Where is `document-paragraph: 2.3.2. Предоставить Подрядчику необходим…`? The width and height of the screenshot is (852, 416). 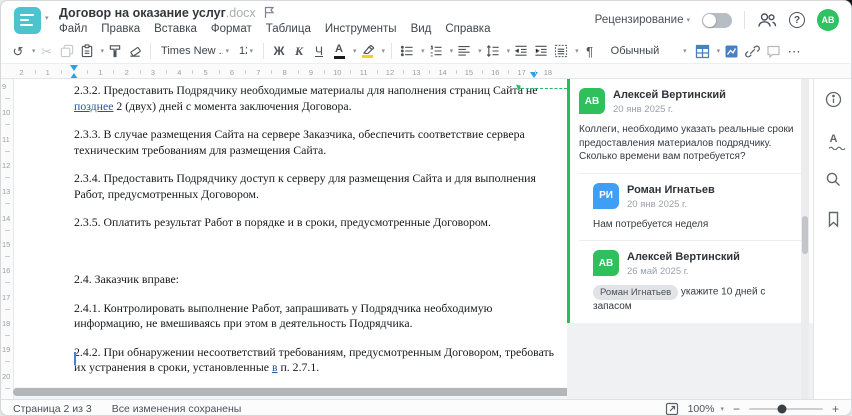 document-paragraph: 2.3.2. Предоставить Подрядчику необходим… is located at coordinates (311, 98).